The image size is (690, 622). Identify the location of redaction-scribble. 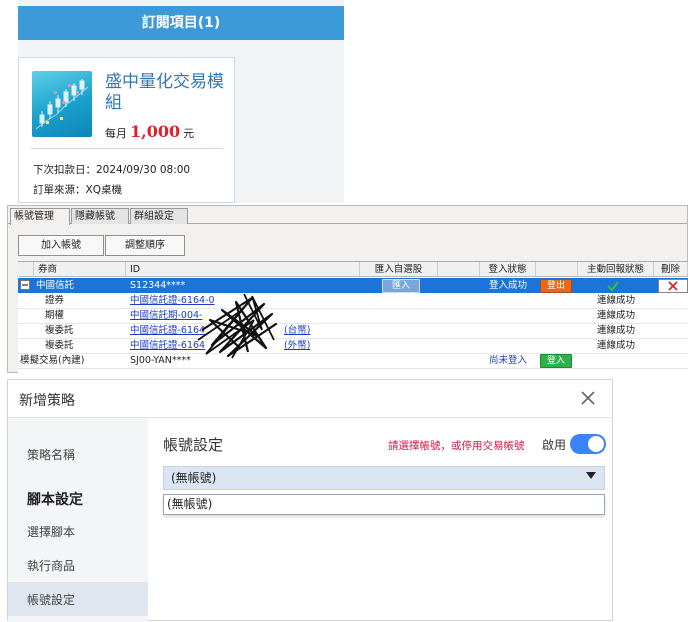
(237, 326).